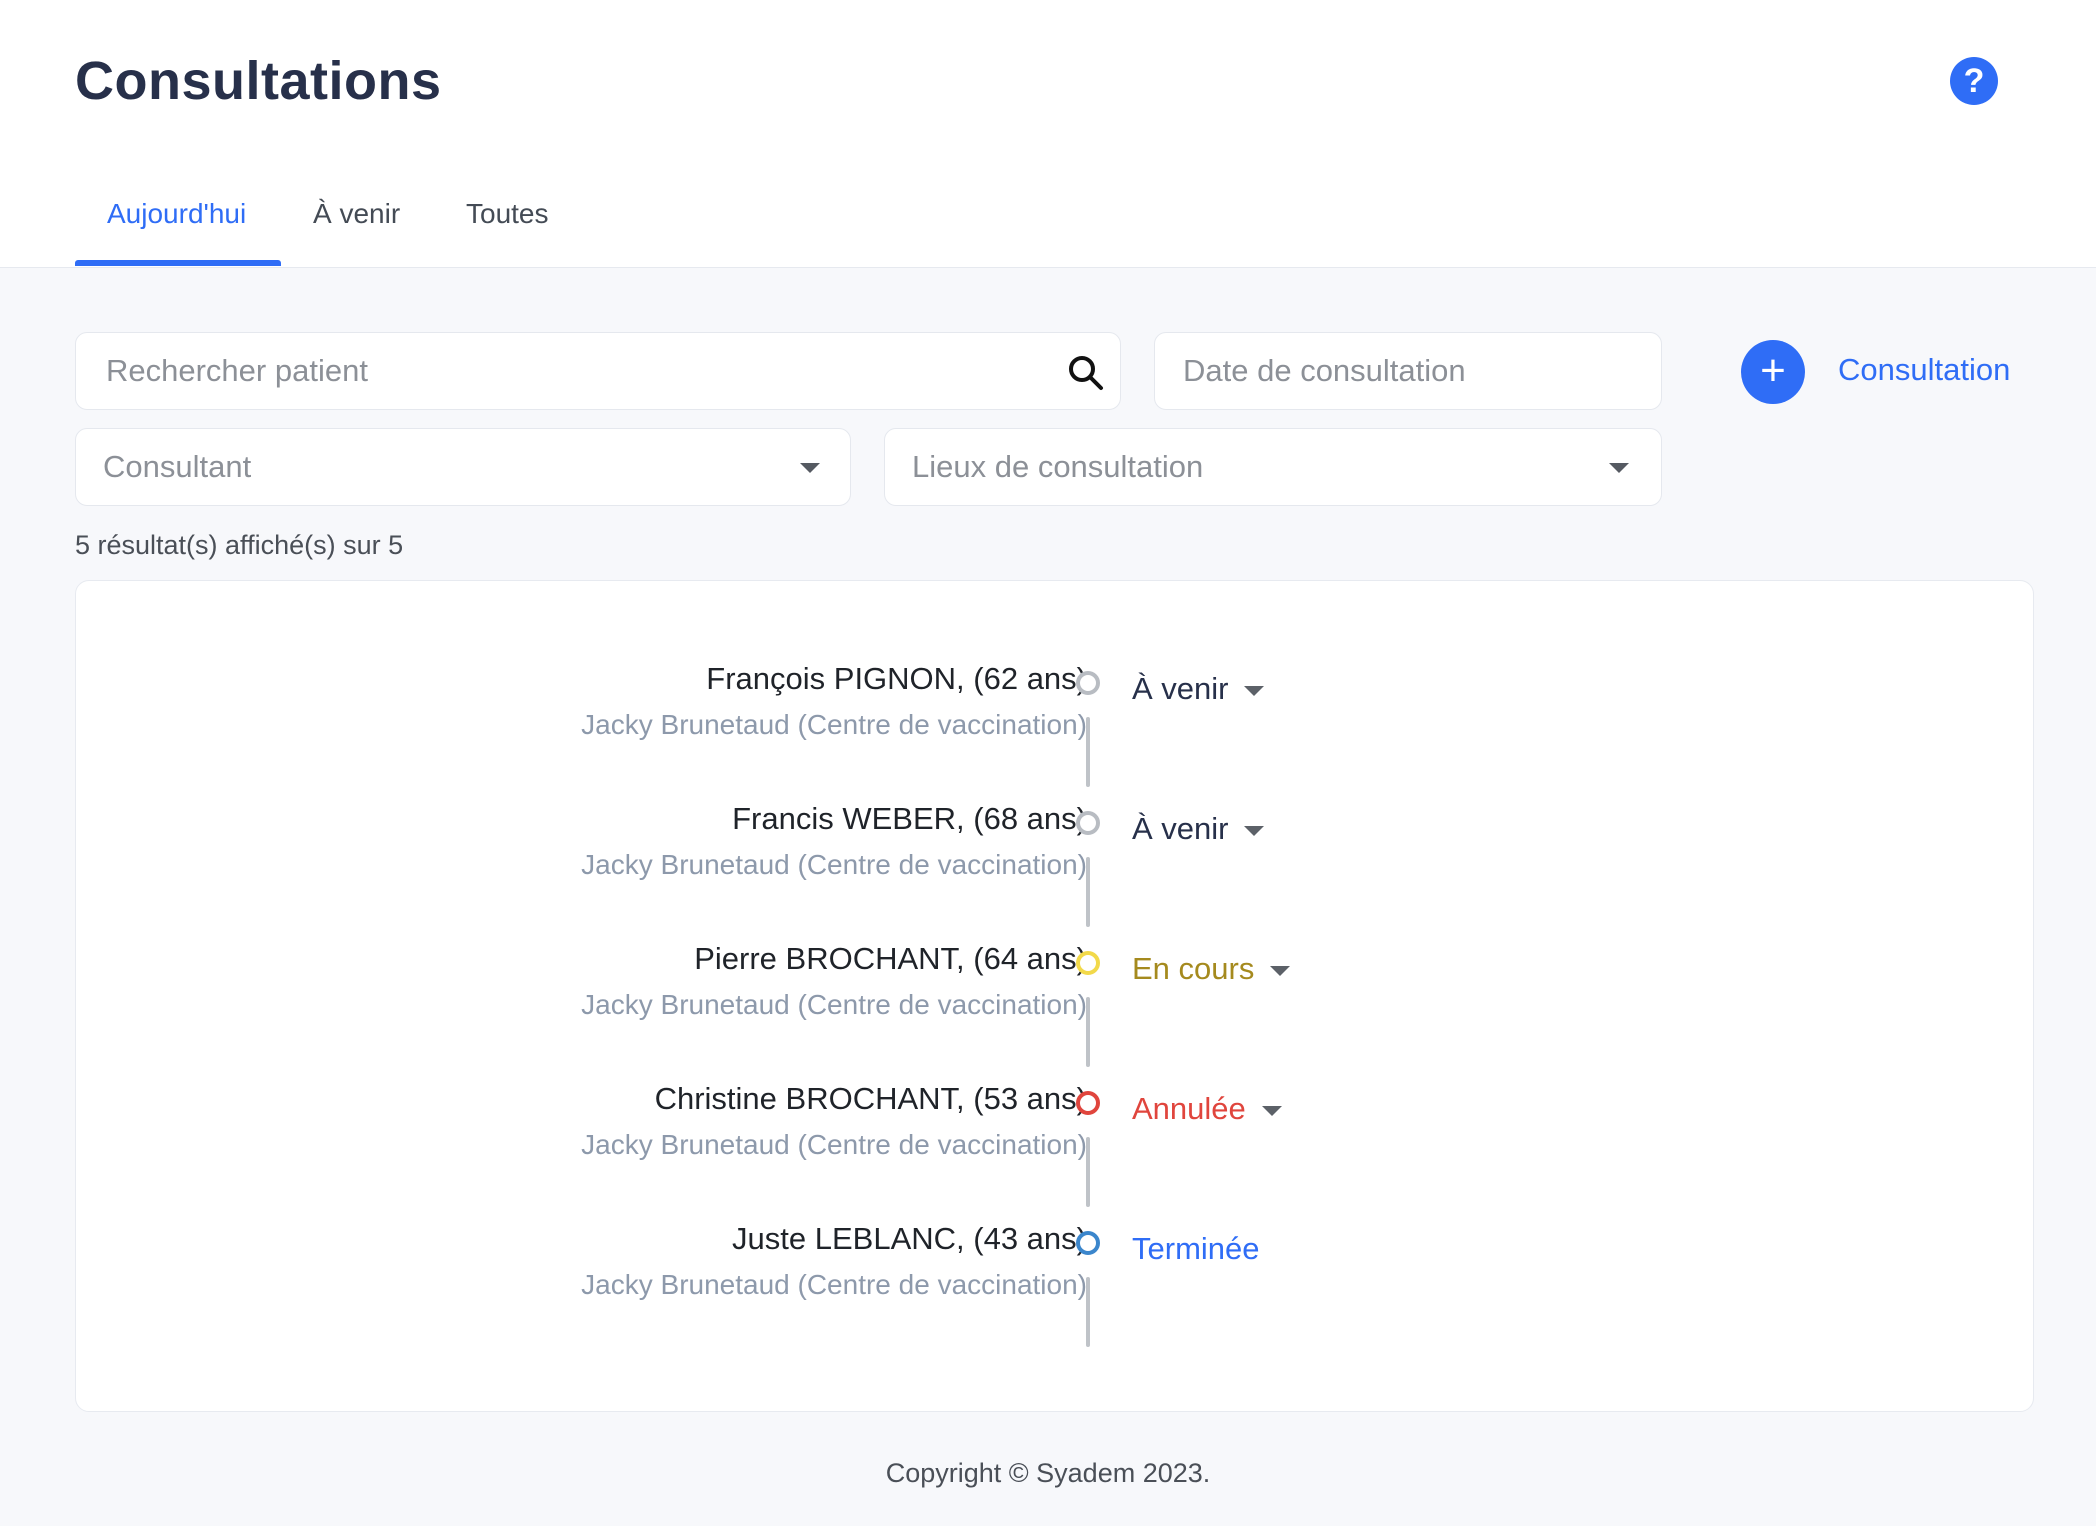 The height and width of the screenshot is (1526, 2096). I want to click on consultant-select: Consultant, so click(463, 467).